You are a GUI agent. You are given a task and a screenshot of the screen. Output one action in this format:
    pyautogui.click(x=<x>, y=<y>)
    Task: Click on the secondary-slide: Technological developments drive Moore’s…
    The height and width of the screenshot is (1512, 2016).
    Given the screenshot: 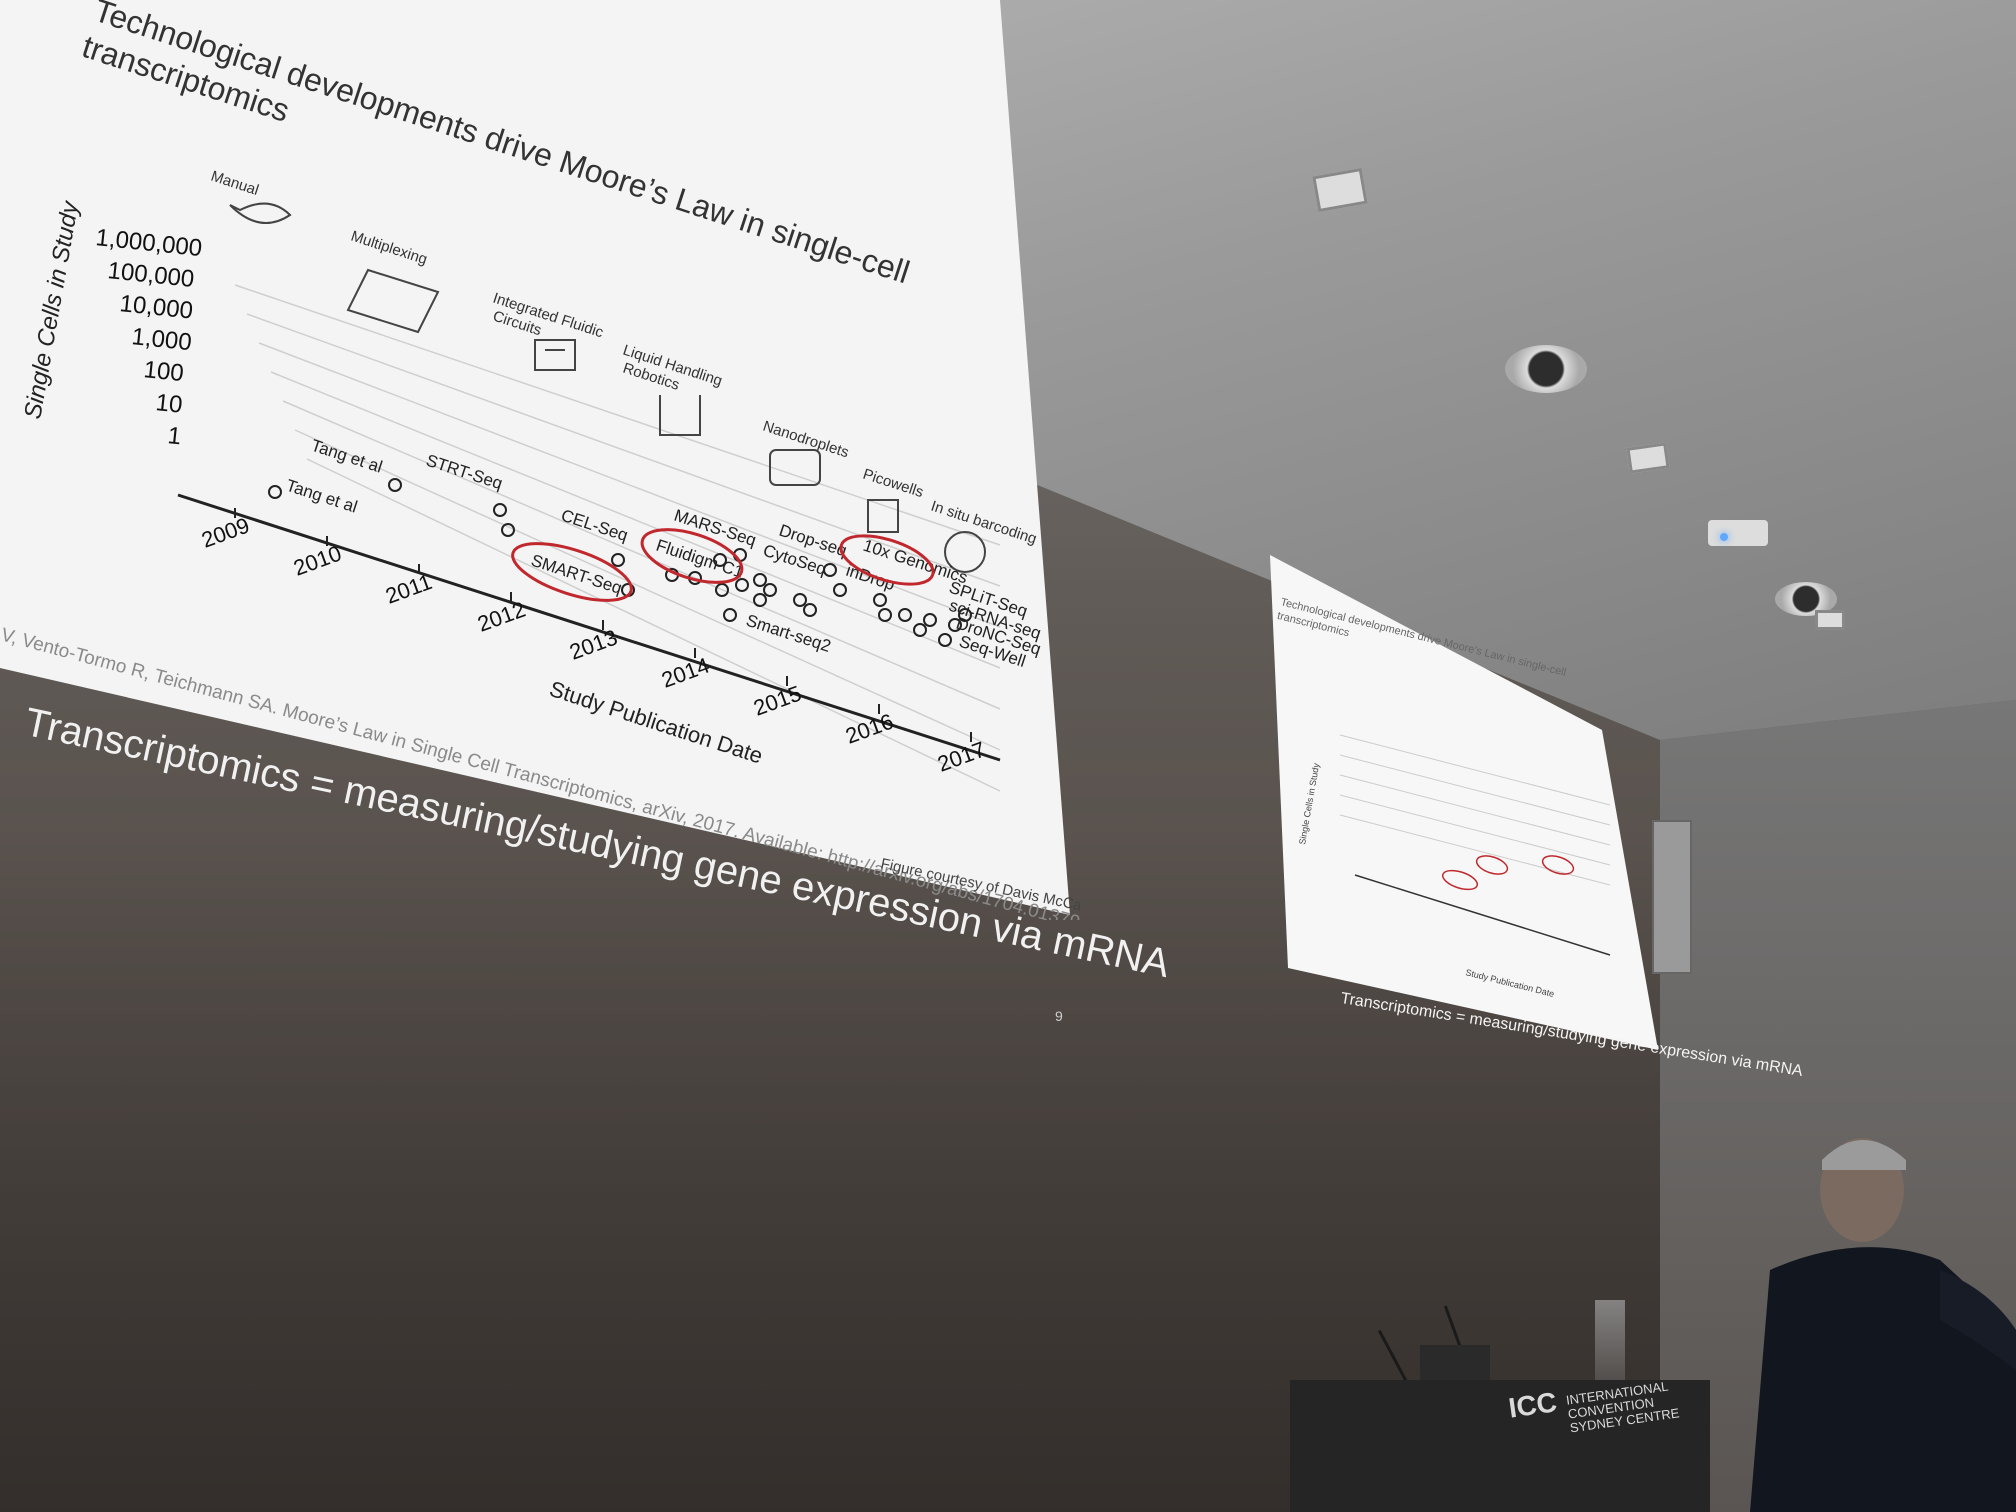 What is the action you would take?
    pyautogui.click(x=1470, y=807)
    